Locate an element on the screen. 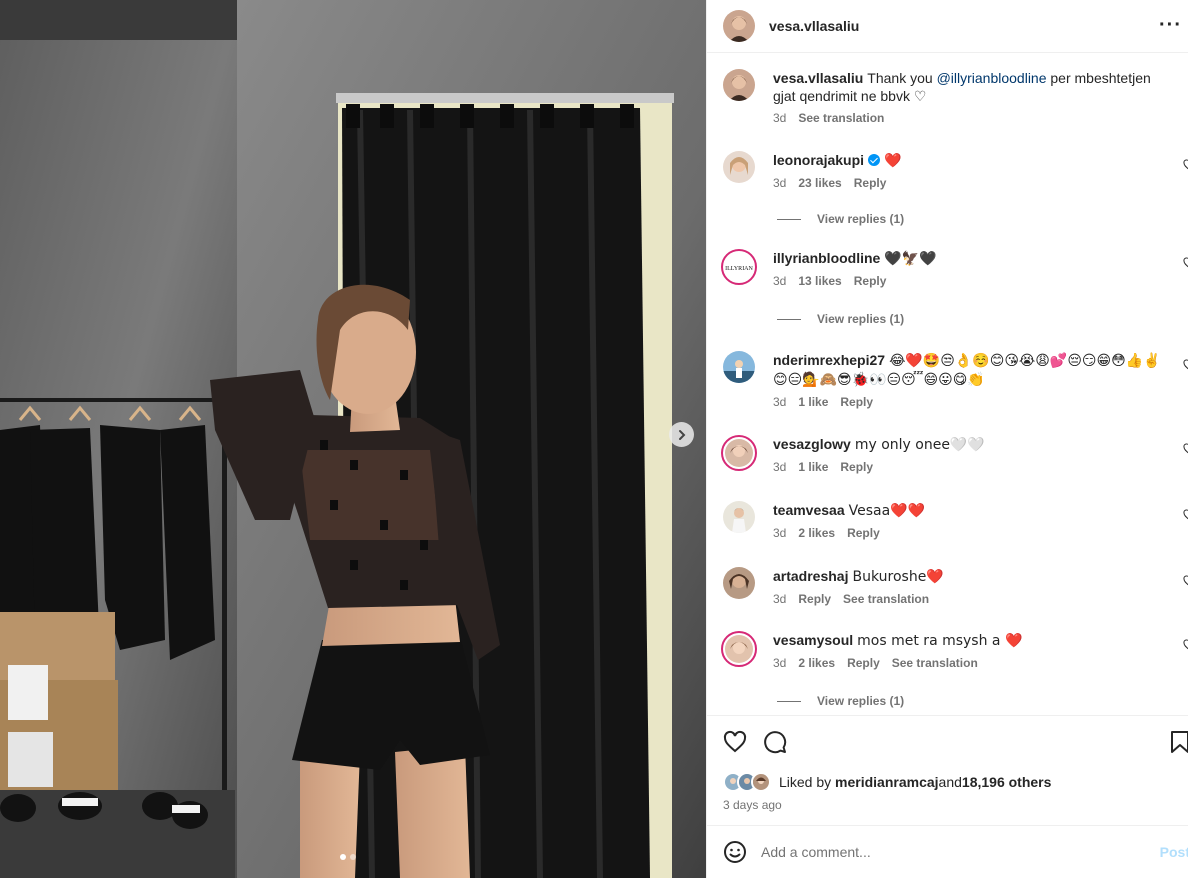 This screenshot has width=1188, height=878. chevron-right-icon is located at coordinates (681, 434).